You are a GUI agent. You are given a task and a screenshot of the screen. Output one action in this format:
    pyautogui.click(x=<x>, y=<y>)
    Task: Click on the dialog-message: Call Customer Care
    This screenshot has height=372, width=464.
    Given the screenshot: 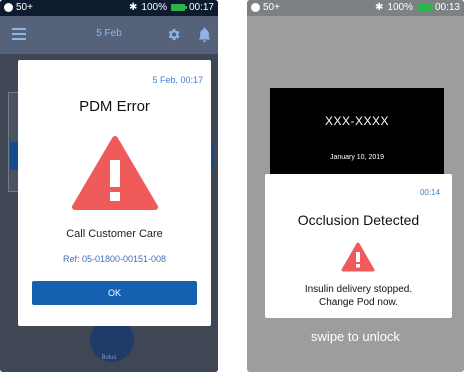 What is the action you would take?
    pyautogui.click(x=114, y=234)
    